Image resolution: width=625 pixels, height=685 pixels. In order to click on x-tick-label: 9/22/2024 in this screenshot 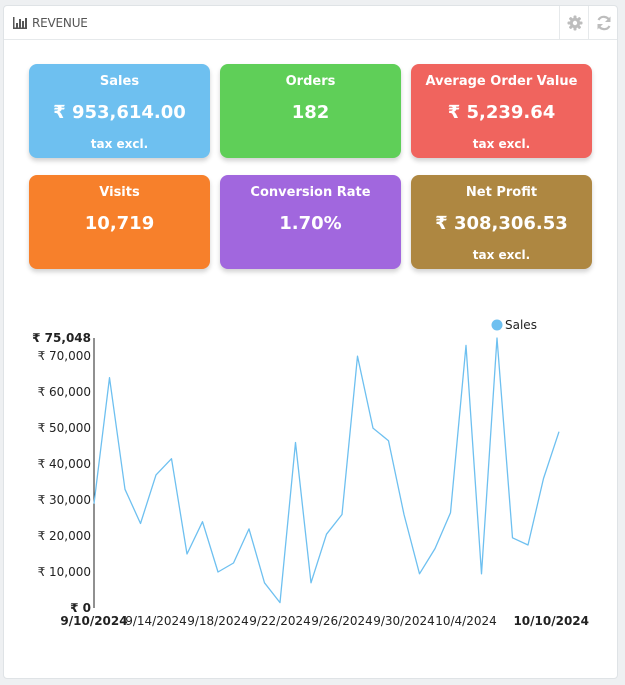, I will do `click(280, 621)`.